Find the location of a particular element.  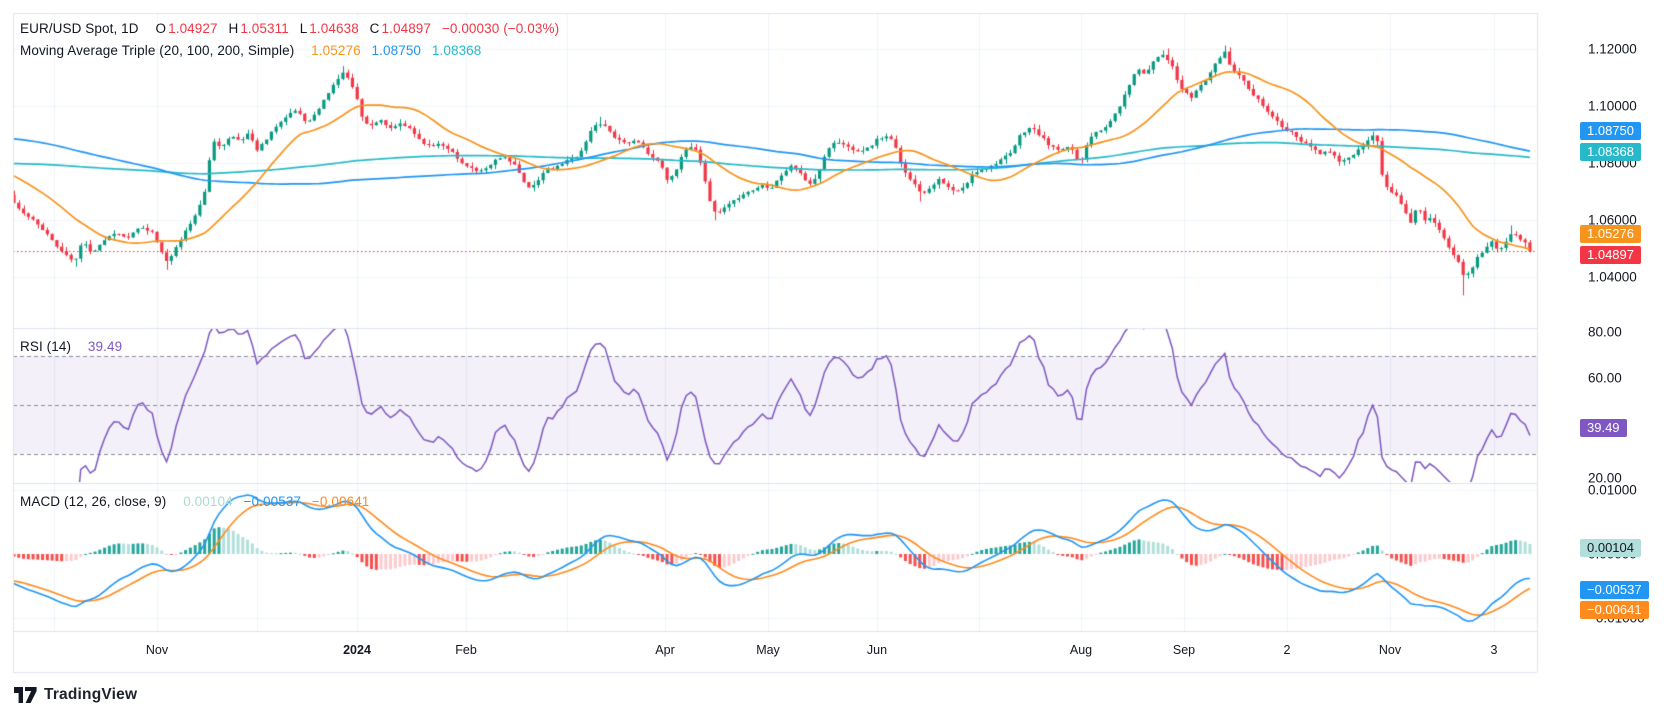

time-axis-label: Apr is located at coordinates (665, 650).